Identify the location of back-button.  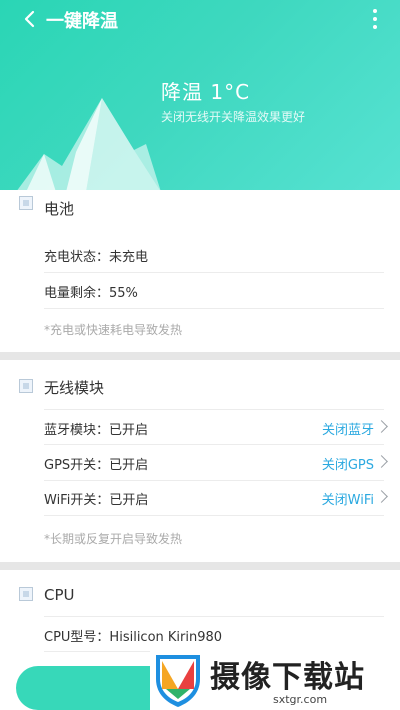
(29, 19).